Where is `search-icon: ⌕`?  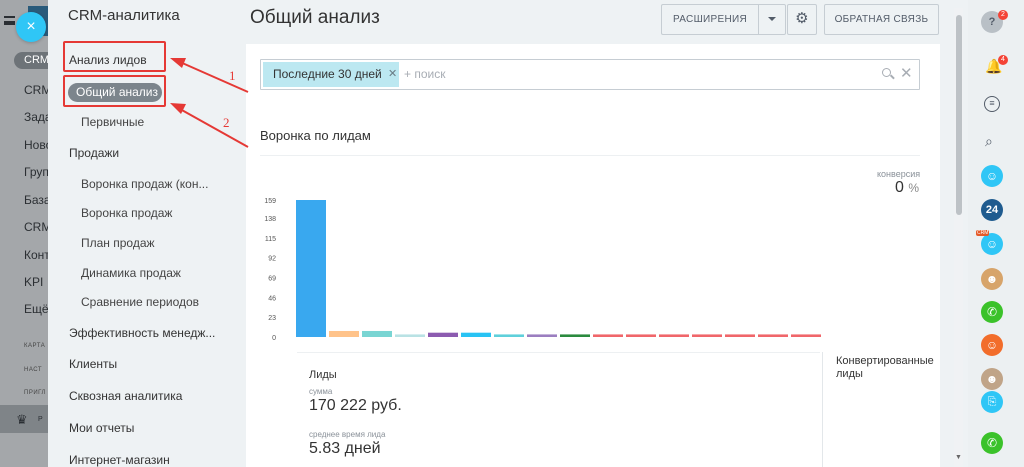
search-icon: ⌕ is located at coordinates (989, 141).